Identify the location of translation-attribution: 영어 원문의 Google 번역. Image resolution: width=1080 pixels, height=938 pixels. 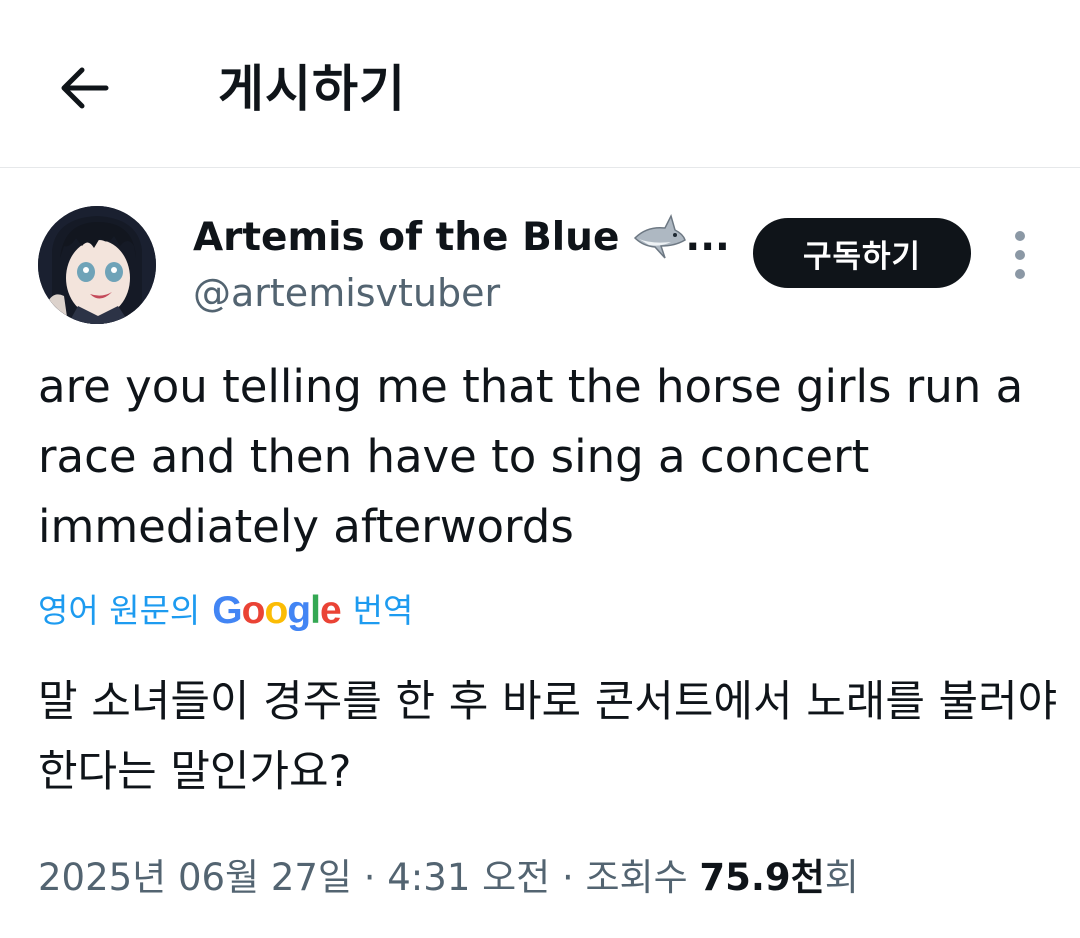
(225, 611).